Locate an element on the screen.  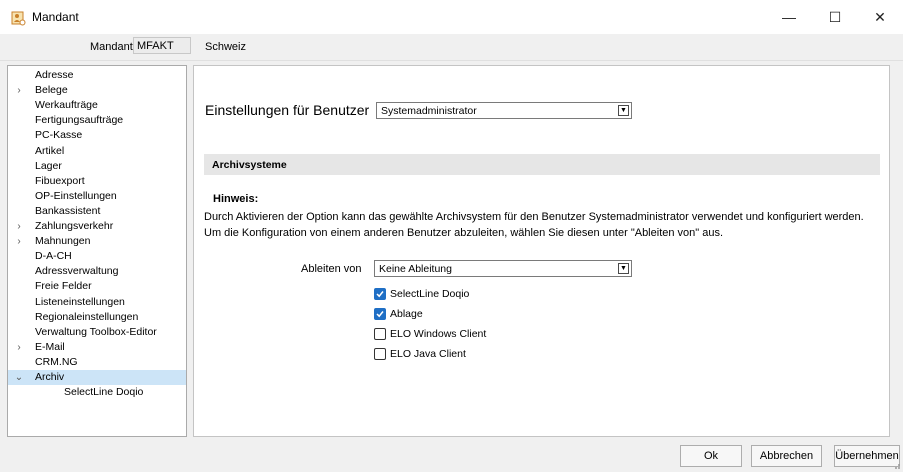
archive-option-label: Ablage is located at coordinates (406, 314).